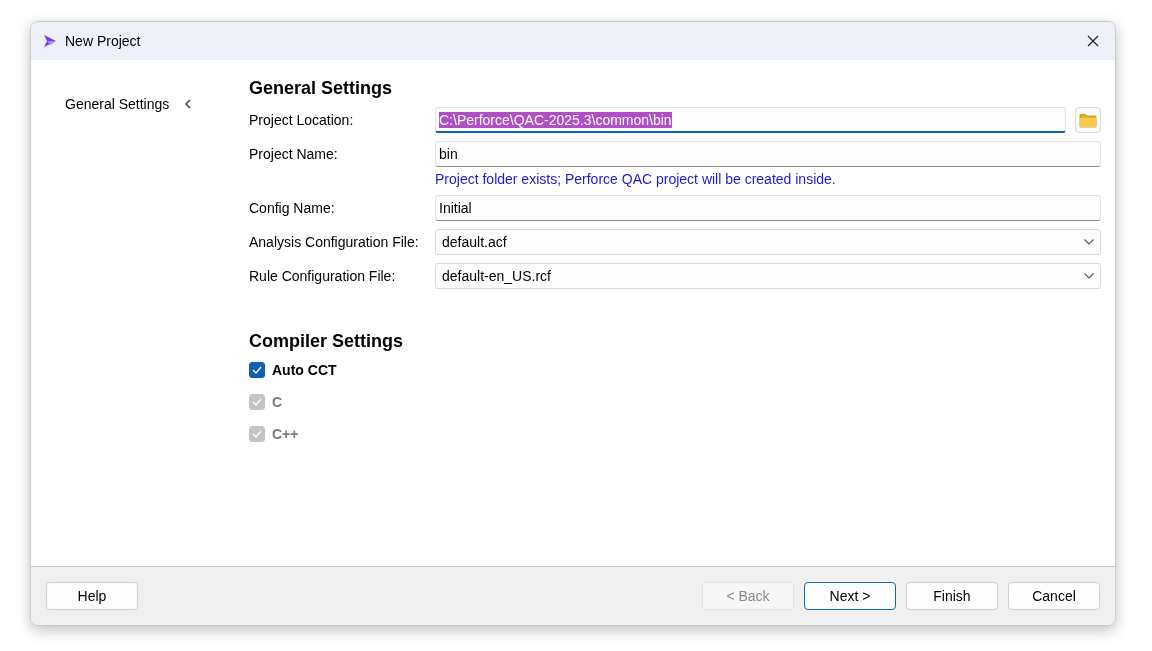 Image resolution: width=1152 pixels, height=651 pixels. What do you see at coordinates (850, 596) in the screenshot?
I see `dialog-button: Next >` at bounding box center [850, 596].